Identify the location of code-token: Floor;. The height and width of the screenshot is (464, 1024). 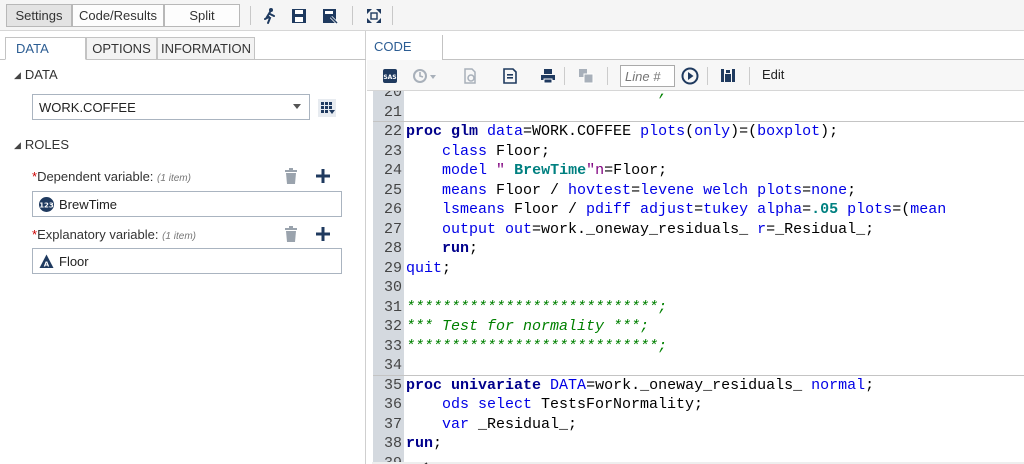
(519, 151).